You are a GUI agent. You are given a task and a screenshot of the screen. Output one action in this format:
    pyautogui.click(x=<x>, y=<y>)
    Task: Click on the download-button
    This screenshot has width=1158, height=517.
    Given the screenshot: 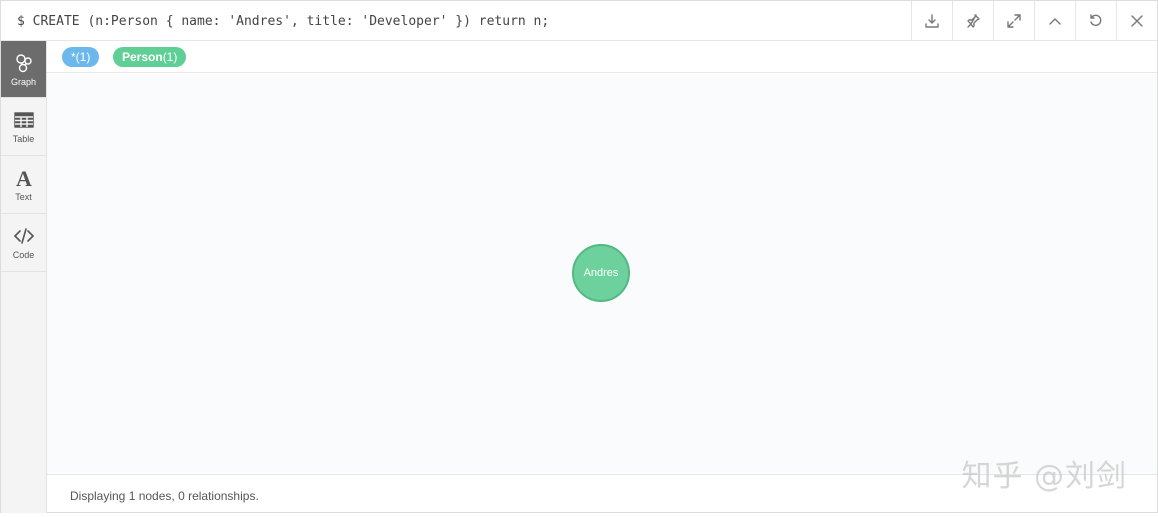 What is the action you would take?
    pyautogui.click(x=931, y=21)
    